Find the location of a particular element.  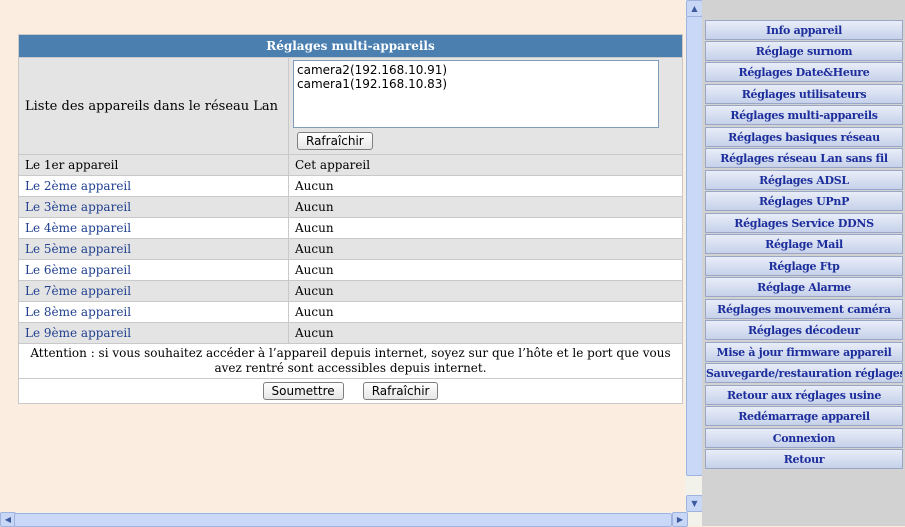

nav-item-basic-network: Réglages basiques réseau is located at coordinates (804, 137).